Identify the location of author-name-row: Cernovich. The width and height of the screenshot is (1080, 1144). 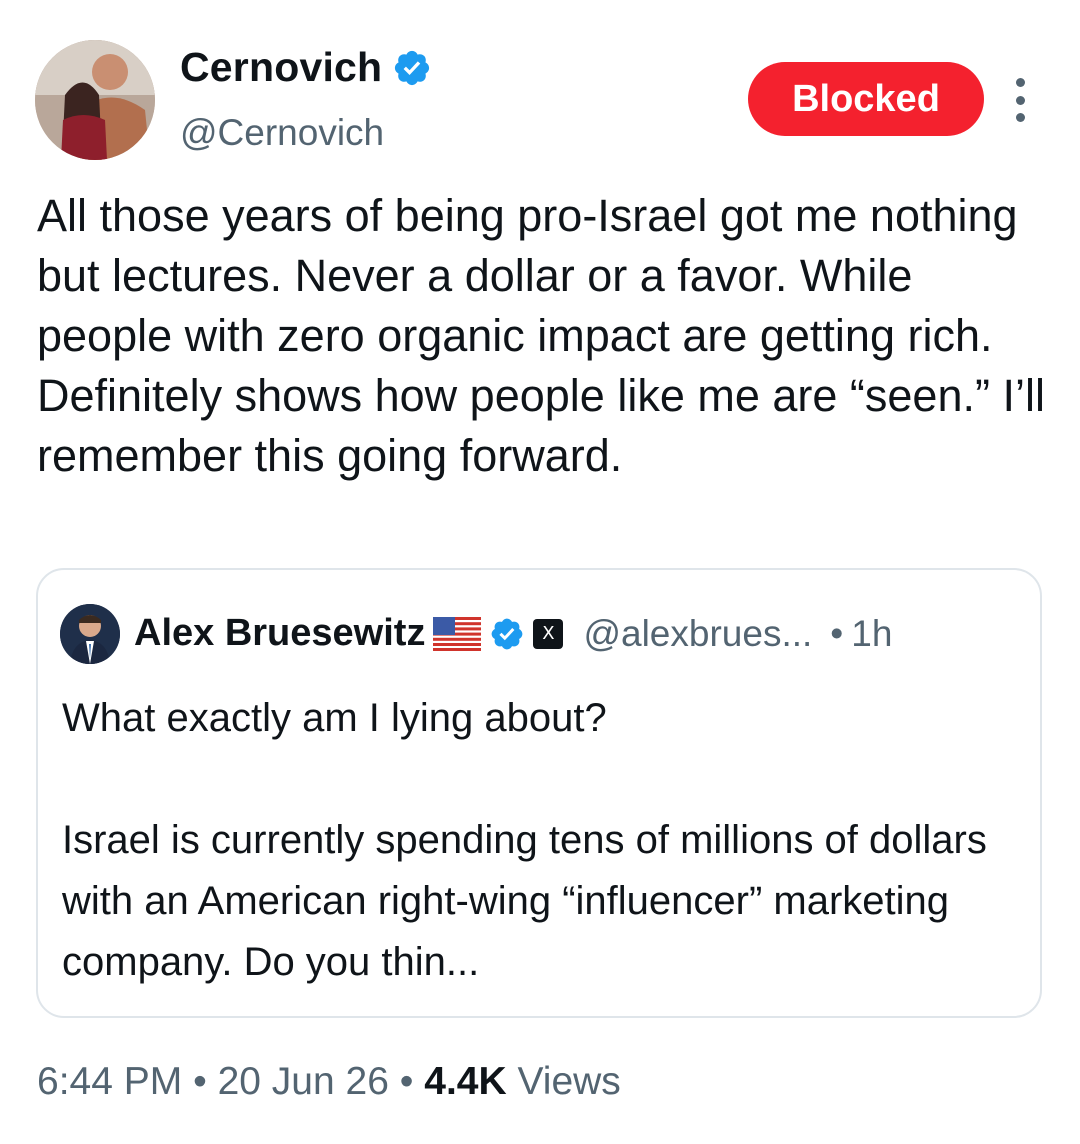
(306, 67).